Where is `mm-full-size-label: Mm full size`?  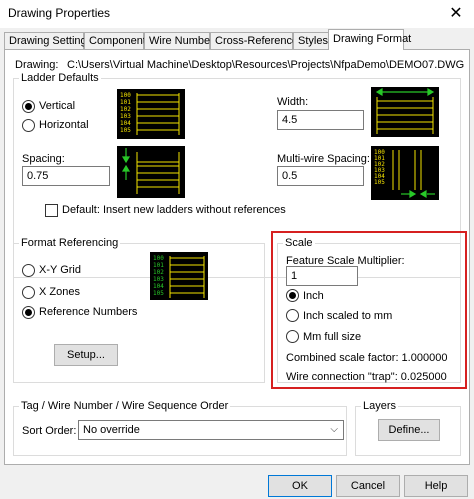
mm-full-size-label: Mm full size is located at coordinates (332, 337).